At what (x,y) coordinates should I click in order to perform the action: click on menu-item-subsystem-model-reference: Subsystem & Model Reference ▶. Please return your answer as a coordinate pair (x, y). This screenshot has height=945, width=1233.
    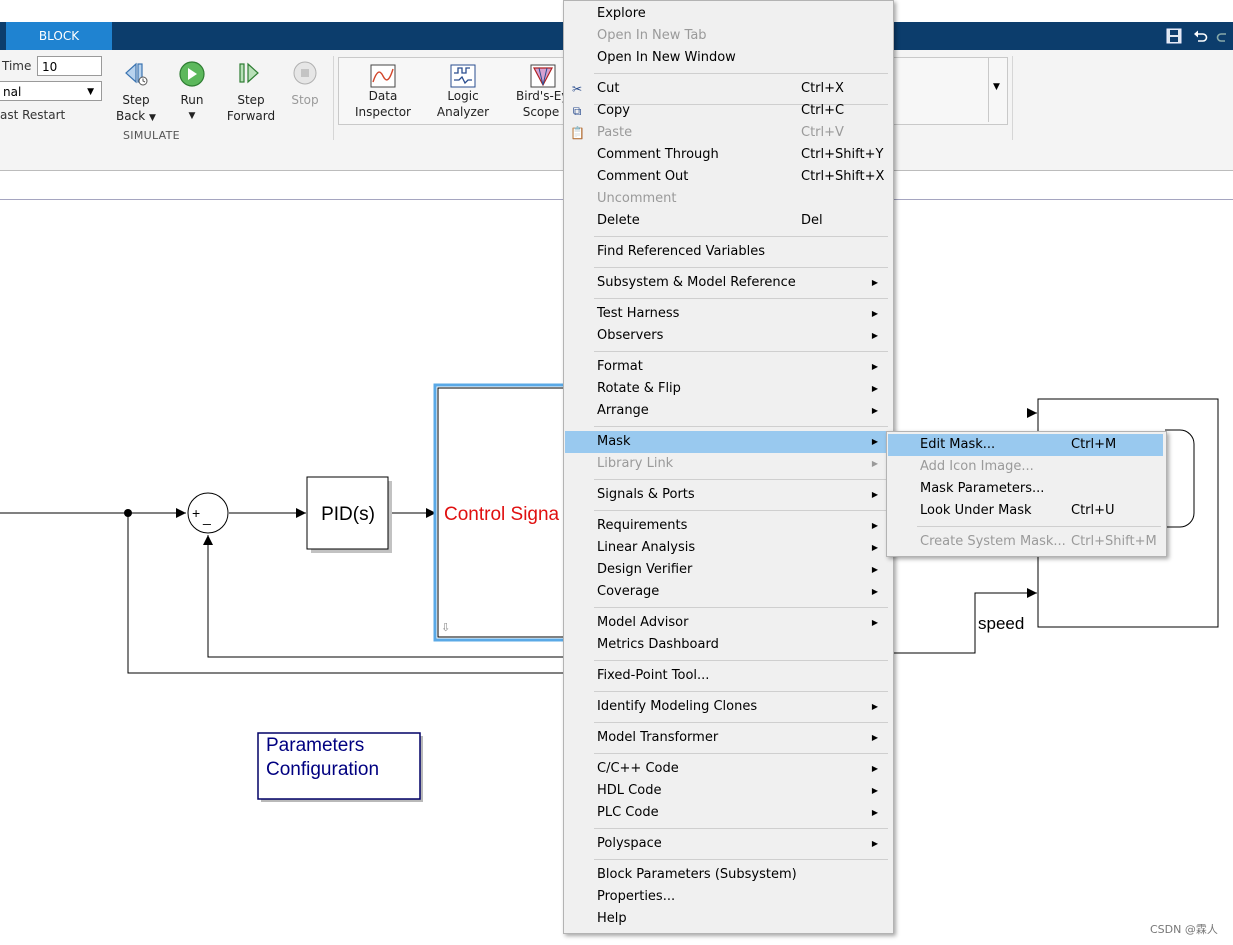
    Looking at the image, I should click on (728, 283).